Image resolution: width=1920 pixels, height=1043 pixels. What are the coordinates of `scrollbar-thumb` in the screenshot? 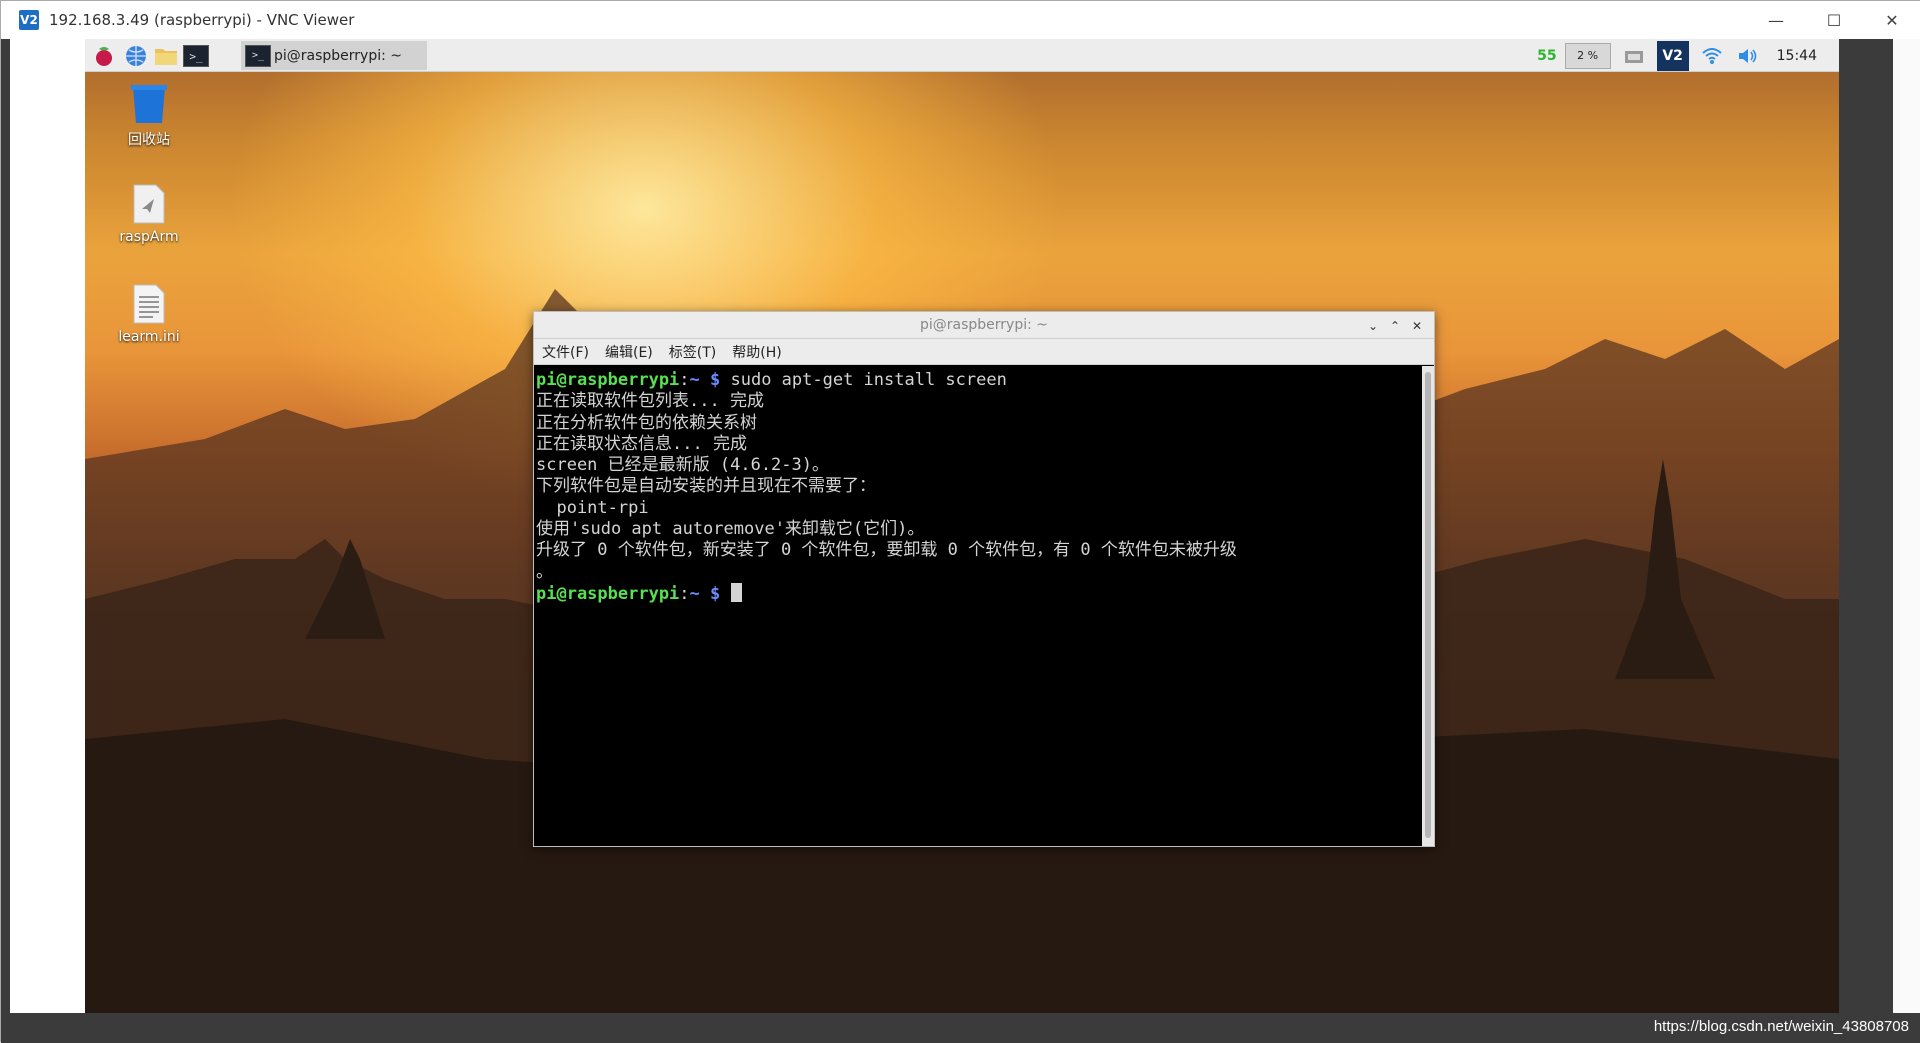 It's located at (1428, 605).